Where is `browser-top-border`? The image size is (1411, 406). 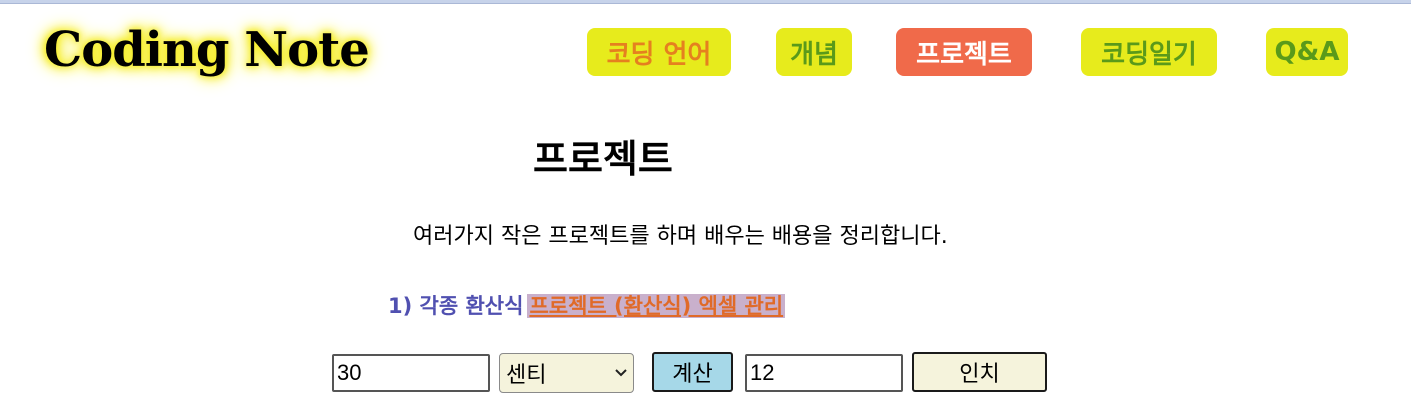
browser-top-border is located at coordinates (705, 2).